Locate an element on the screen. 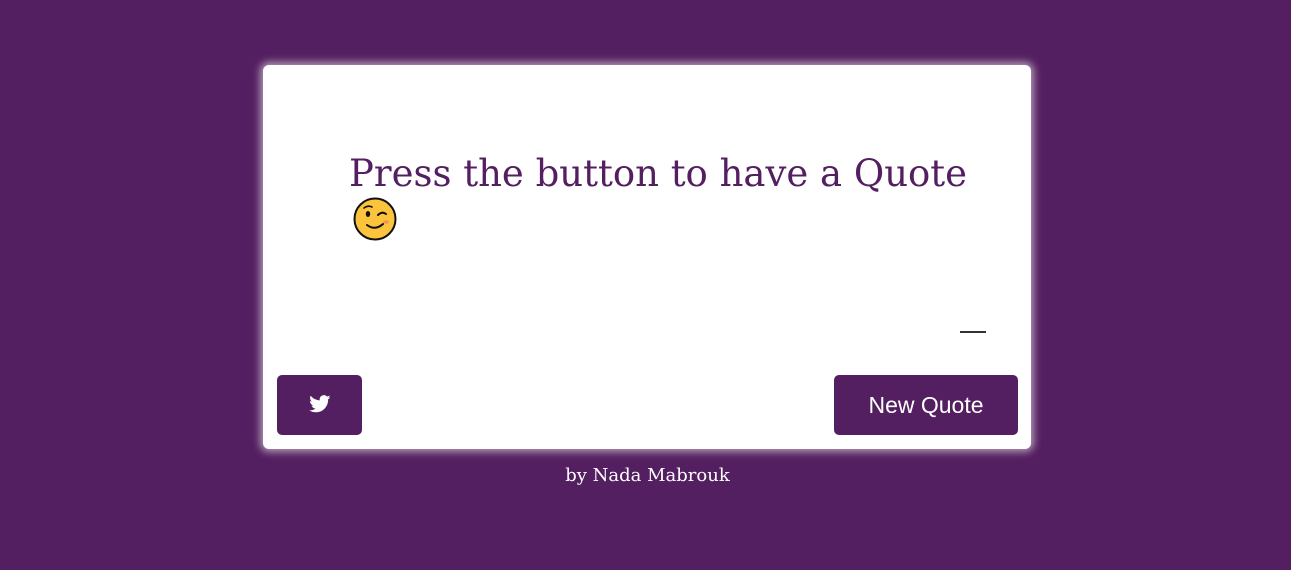 The image size is (1291, 570). quote-text-block: Press the button to have a Quote is located at coordinates (659, 196).